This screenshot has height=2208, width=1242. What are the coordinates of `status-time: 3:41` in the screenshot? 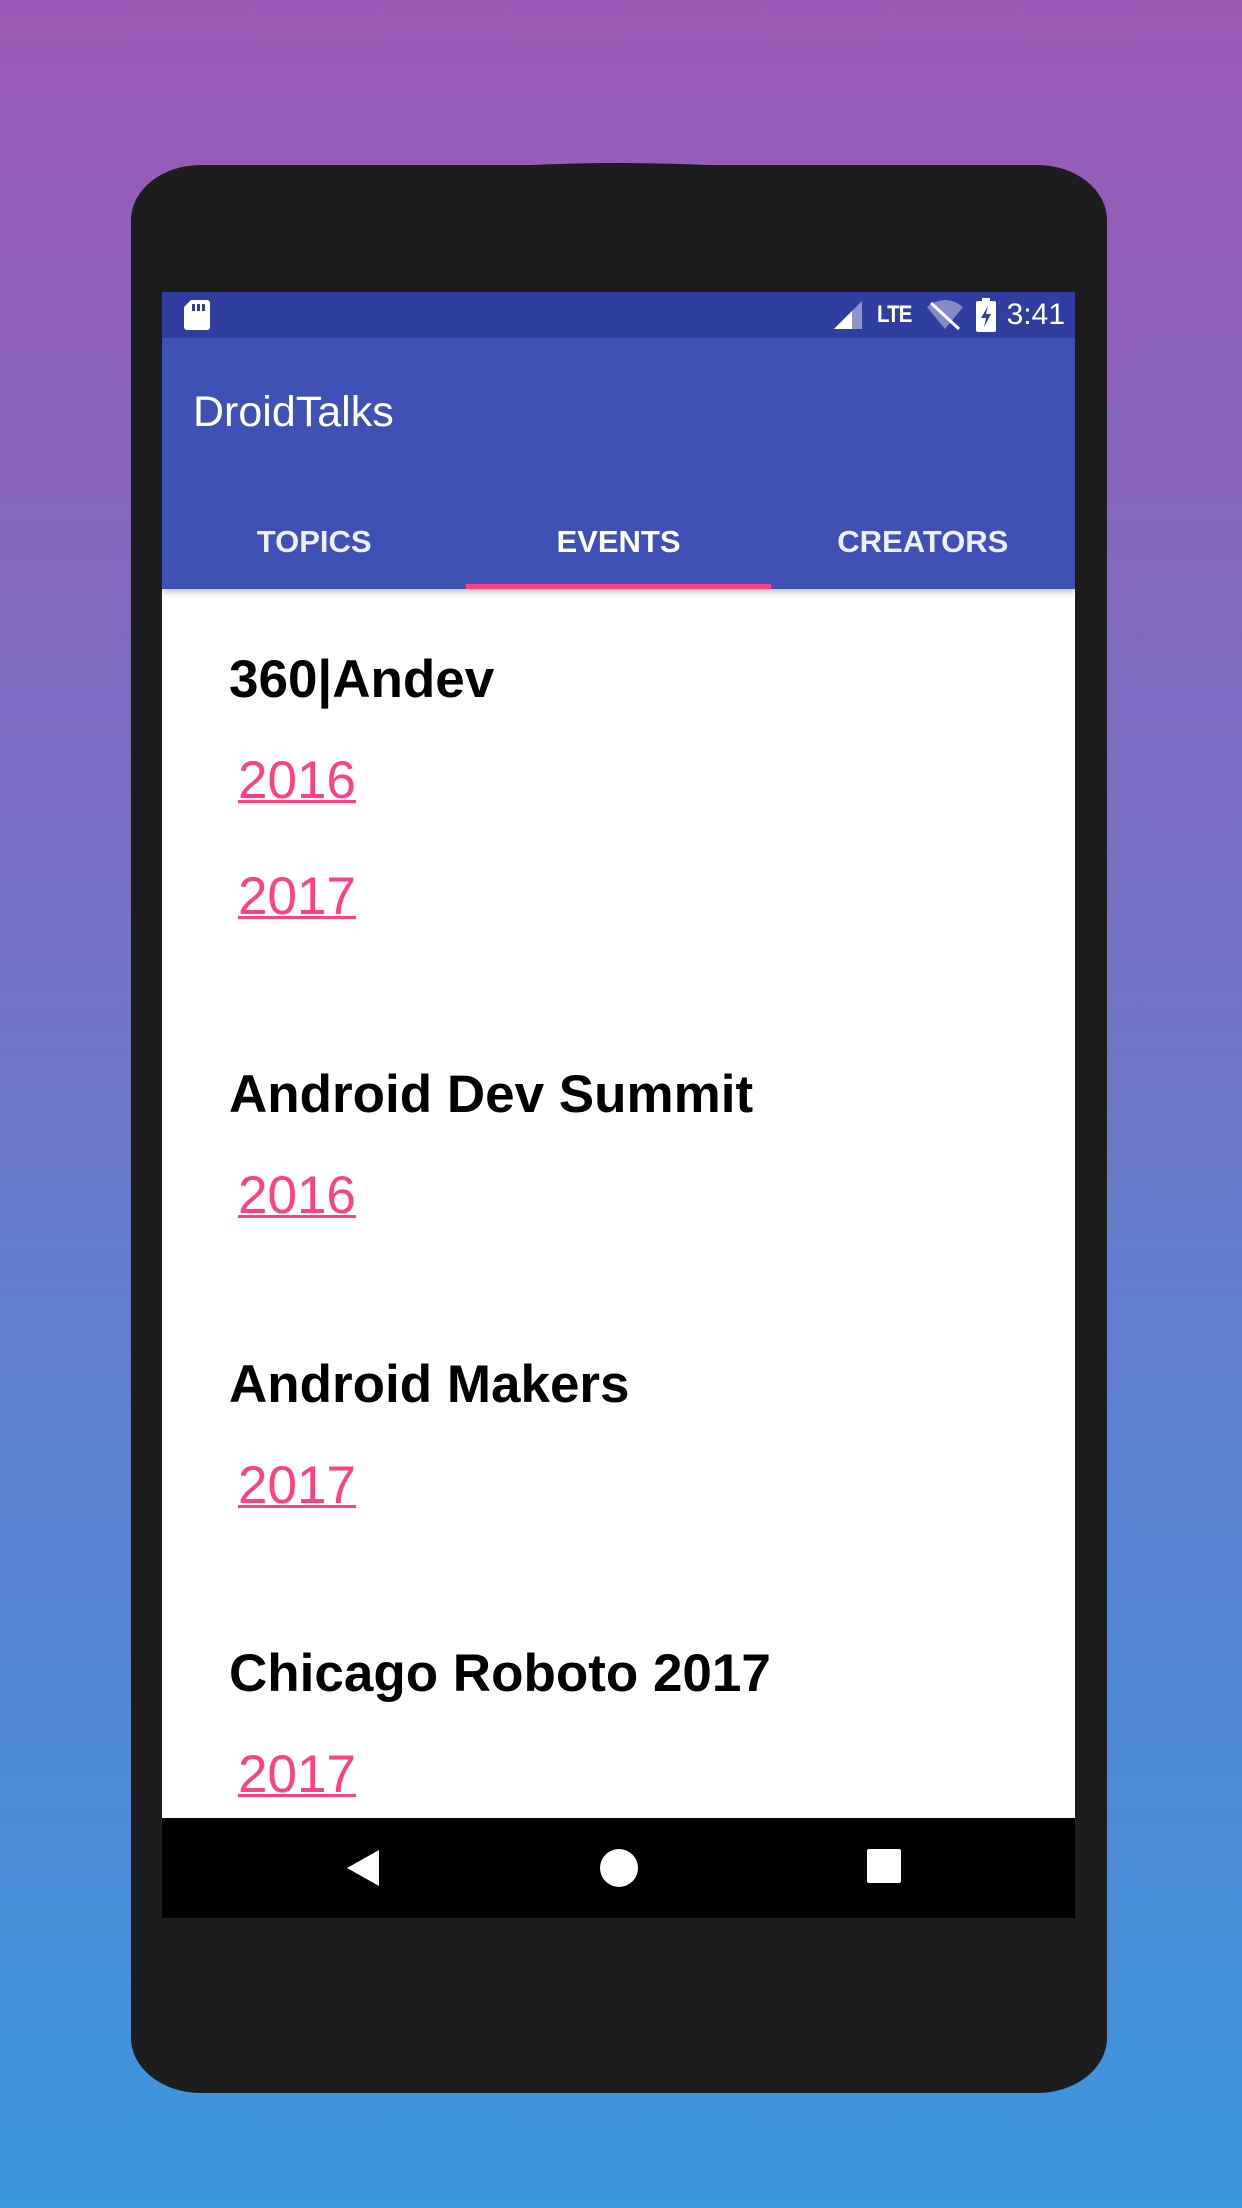 It's located at (1035, 314).